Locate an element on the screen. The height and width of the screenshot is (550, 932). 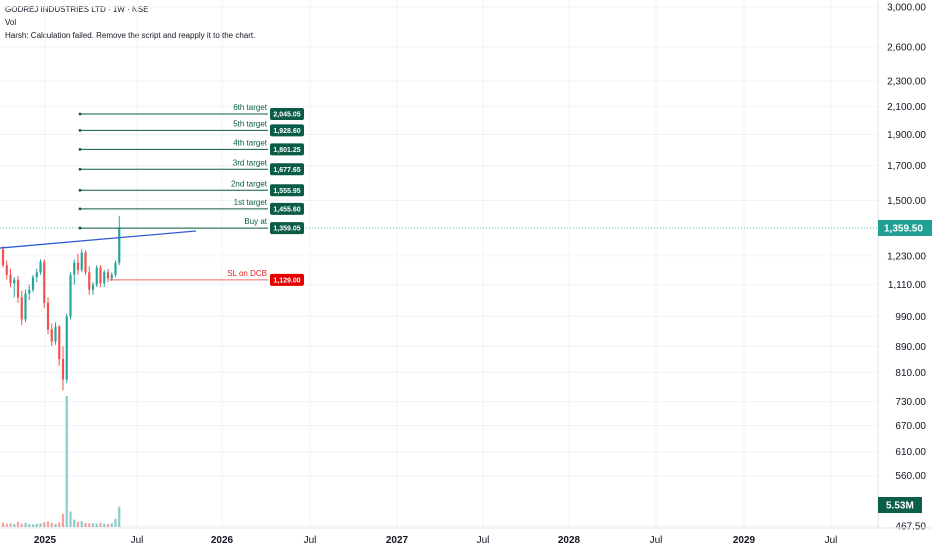
y-tick-label: 1,110.00 is located at coordinates (907, 285).